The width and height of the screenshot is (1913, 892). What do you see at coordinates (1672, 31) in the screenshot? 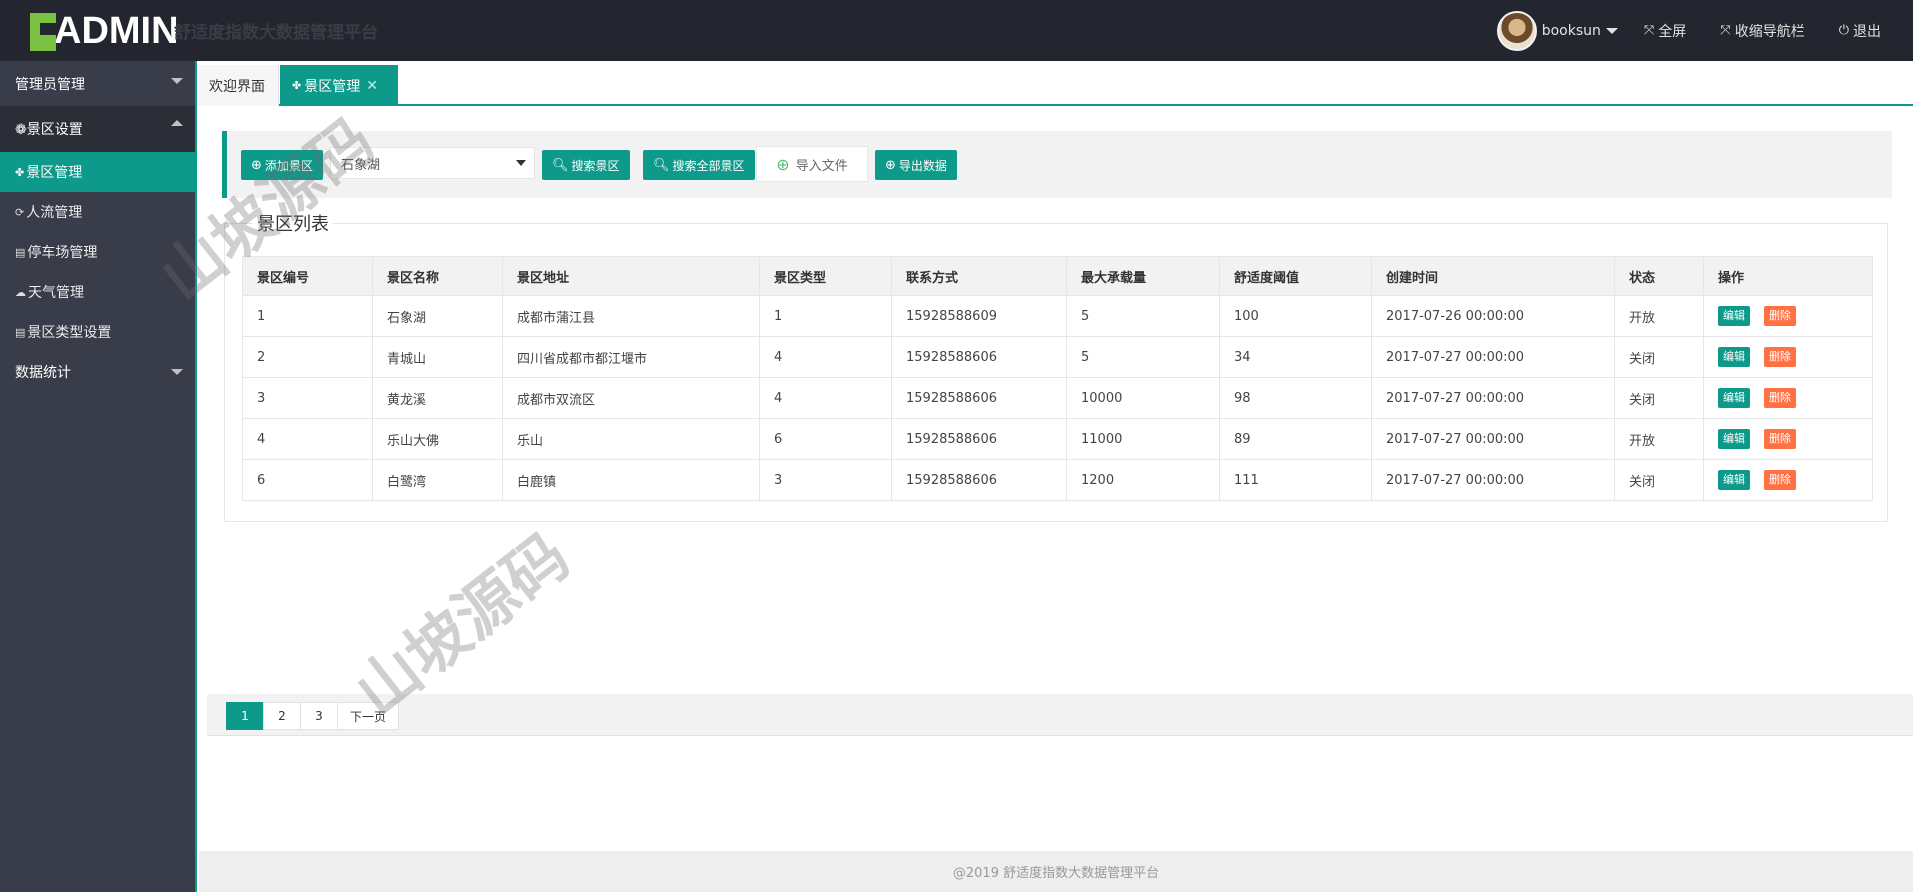
I see `fullscreen-label: 全屏` at bounding box center [1672, 31].